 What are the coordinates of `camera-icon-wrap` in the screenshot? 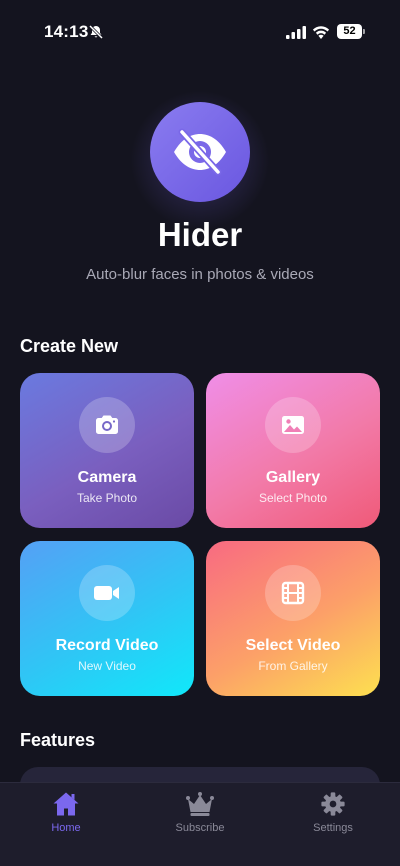 It's located at (107, 425).